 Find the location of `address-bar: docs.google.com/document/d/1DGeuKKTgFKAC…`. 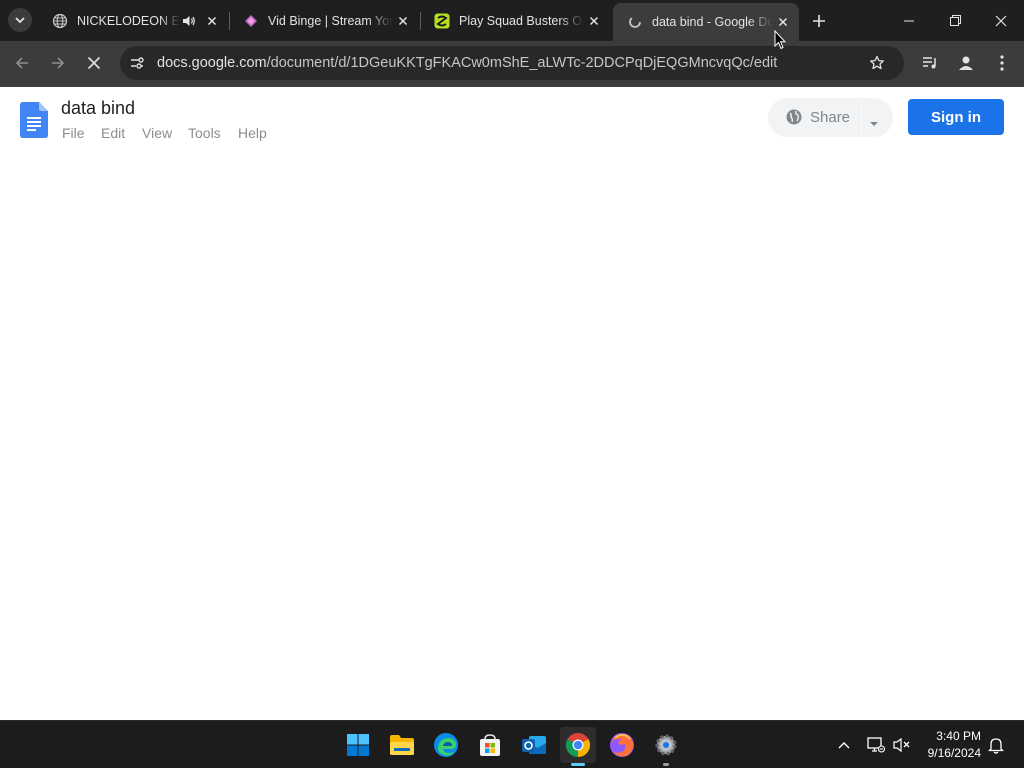

address-bar: docs.google.com/document/d/1DGeuKKTgFKAC… is located at coordinates (512, 63).